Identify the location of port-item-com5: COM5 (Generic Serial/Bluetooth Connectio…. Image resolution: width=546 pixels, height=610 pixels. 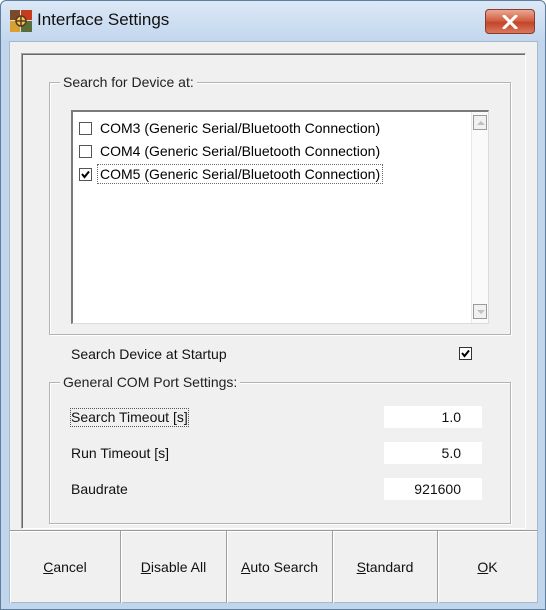
(269, 175).